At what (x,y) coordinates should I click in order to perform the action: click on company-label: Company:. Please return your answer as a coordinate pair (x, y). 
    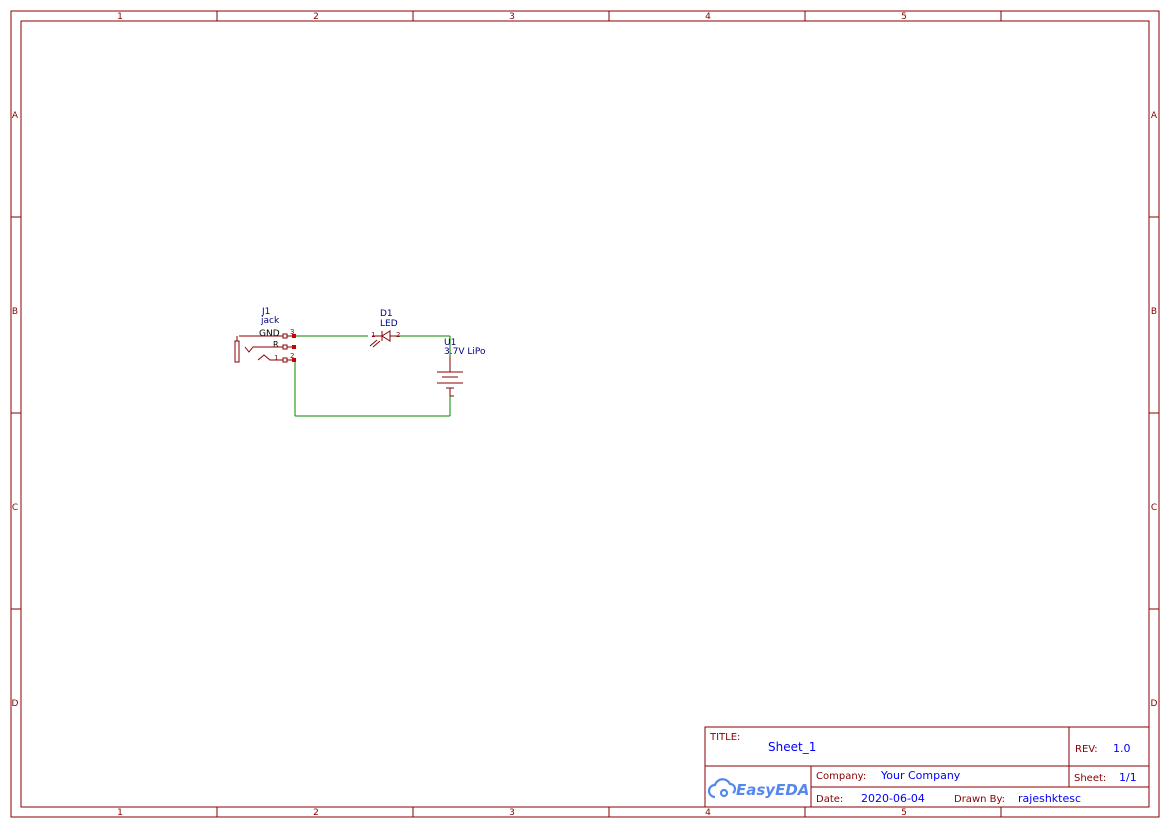
    Looking at the image, I should click on (841, 776).